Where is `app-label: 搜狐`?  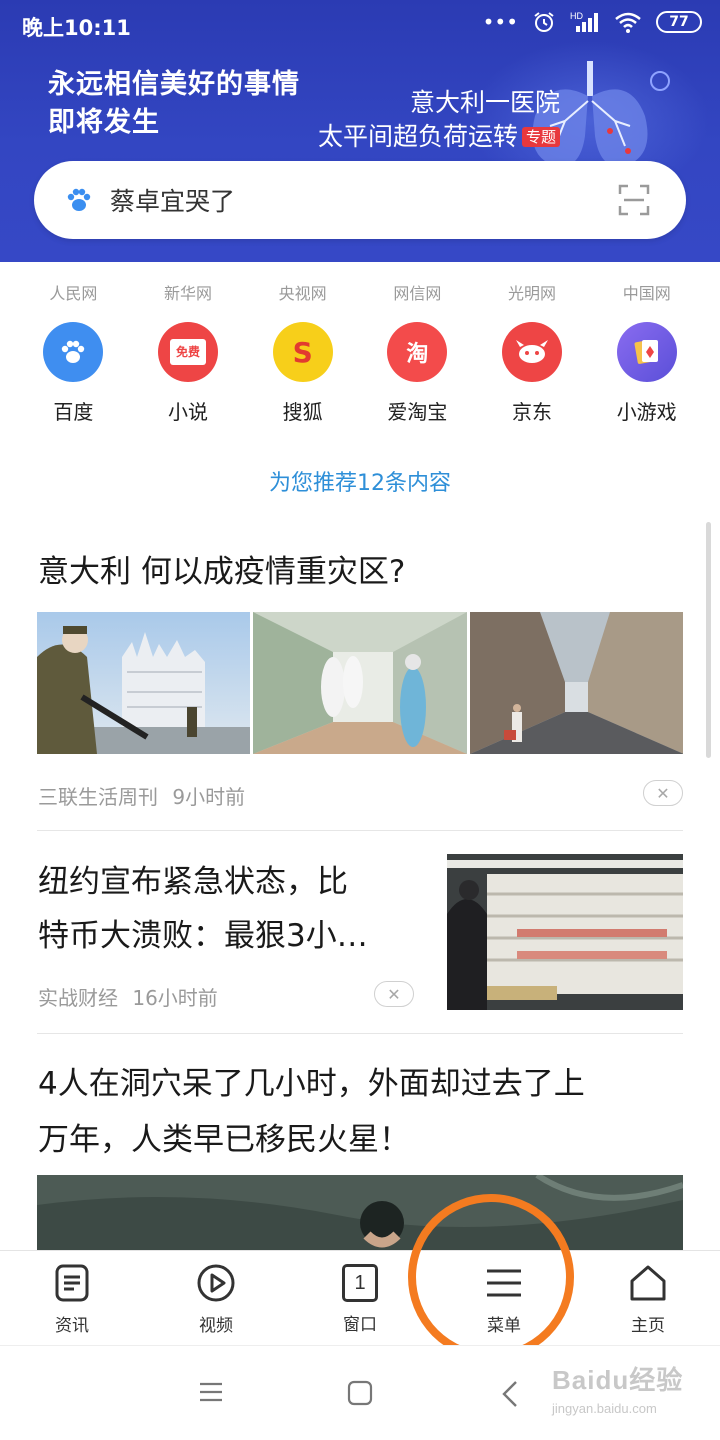 app-label: 搜狐 is located at coordinates (302, 412).